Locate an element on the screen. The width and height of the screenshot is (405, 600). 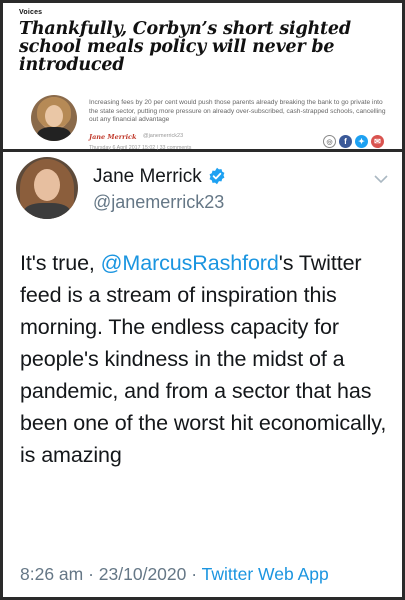
display-name: Jane Merrick is located at coordinates (147, 177).